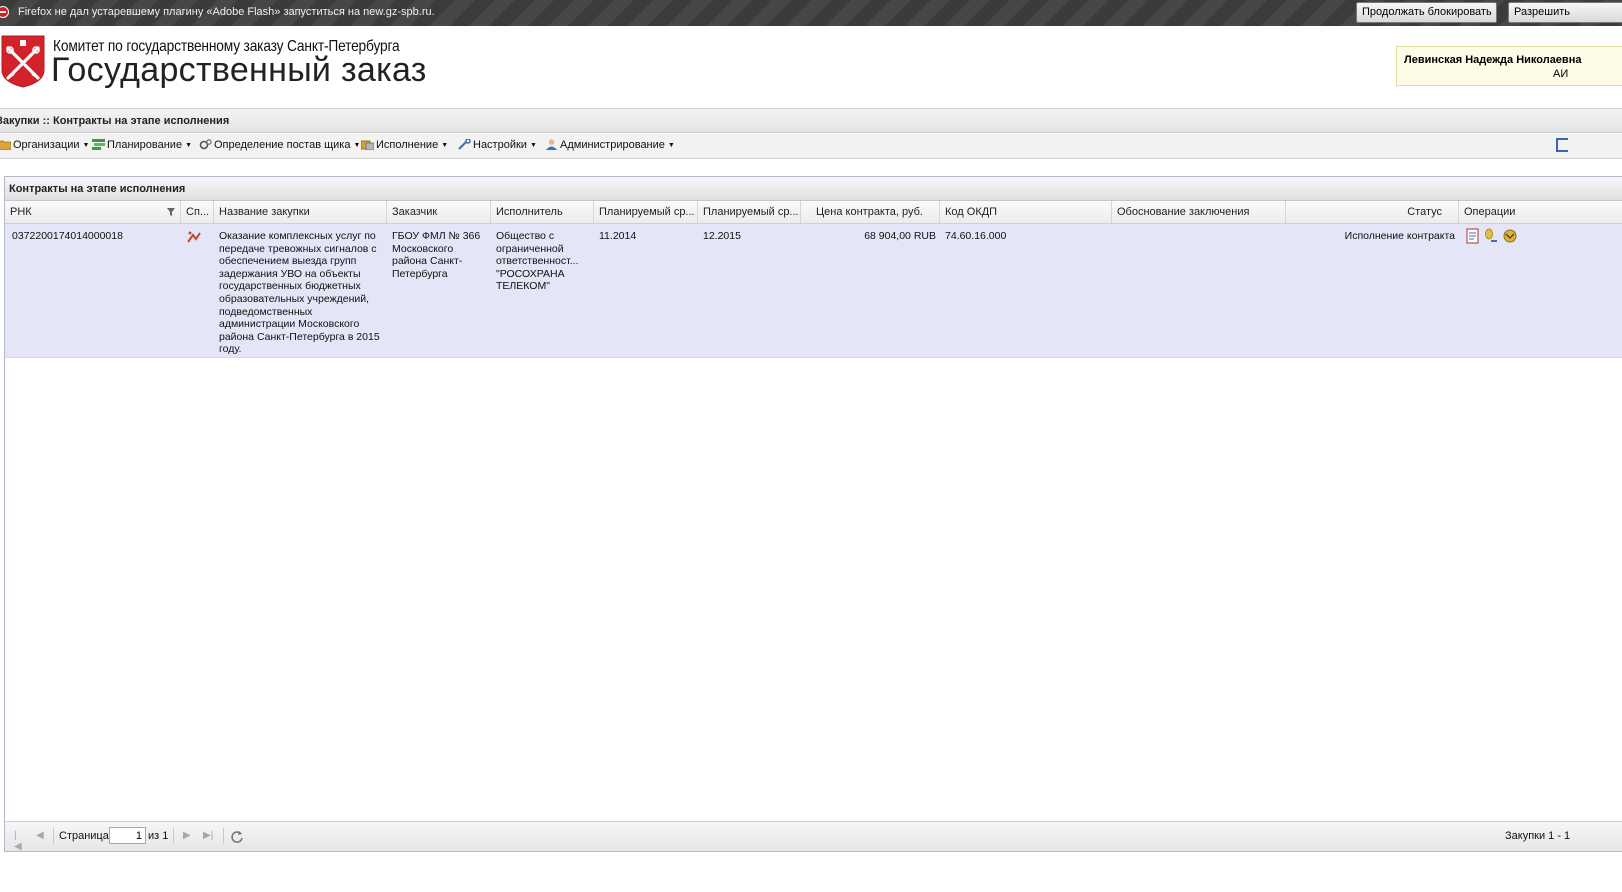 This screenshot has height=892, width=1622. Describe the element at coordinates (367, 145) in the screenshot. I see `execution-icon` at that location.